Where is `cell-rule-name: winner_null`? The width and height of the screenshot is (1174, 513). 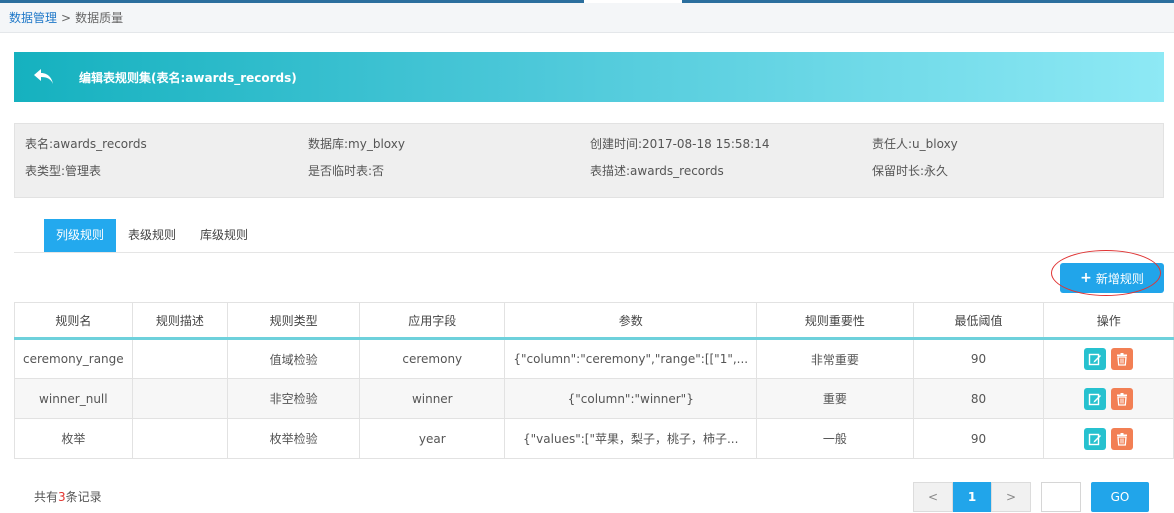
cell-rule-name: winner_null is located at coordinates (73, 398).